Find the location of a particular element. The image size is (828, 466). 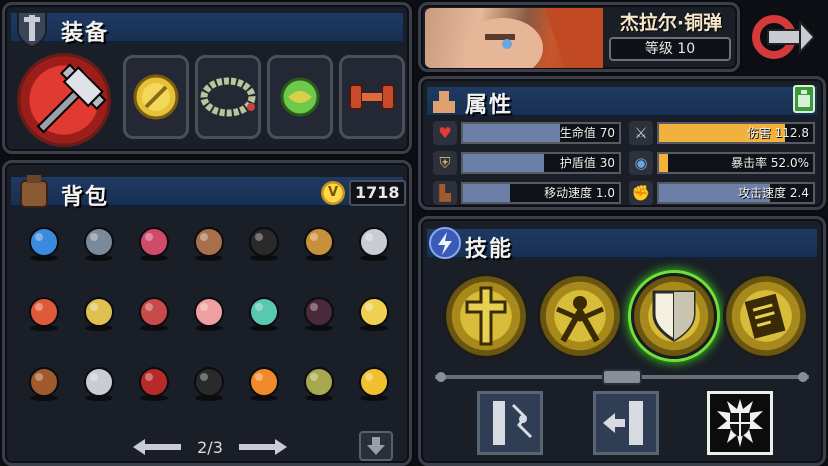

spiky-pod-icon is located at coordinates (319, 384).